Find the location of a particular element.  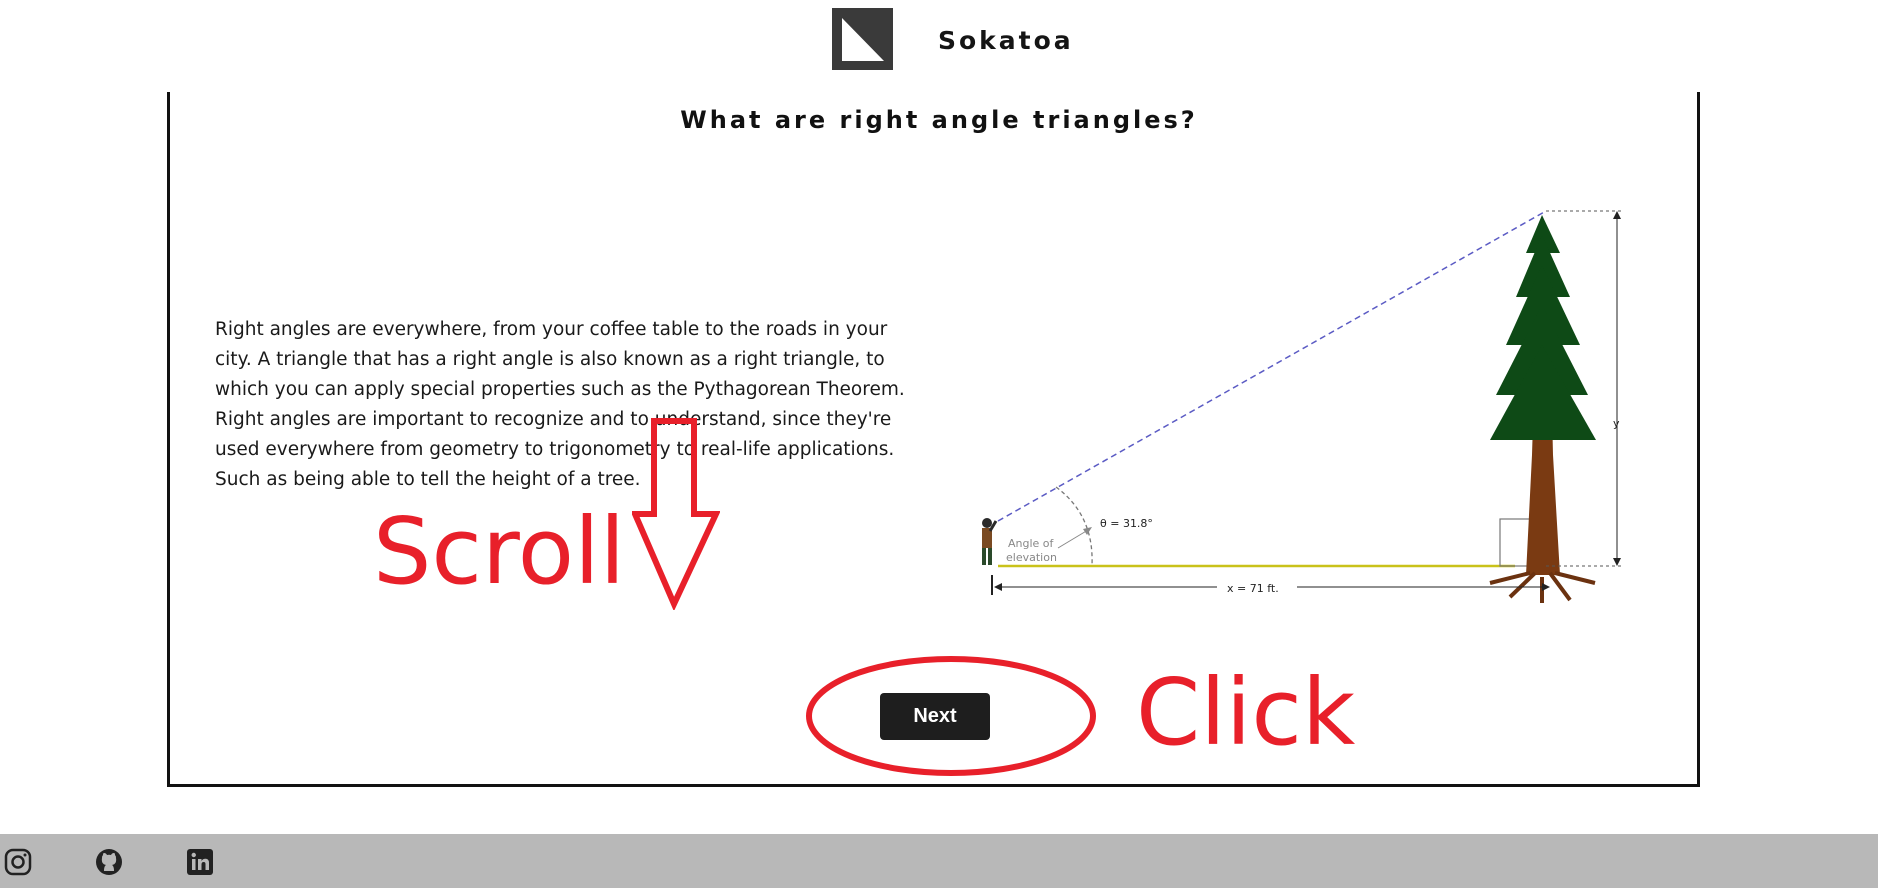

distance-label: x = 71 ft. is located at coordinates (1253, 588).